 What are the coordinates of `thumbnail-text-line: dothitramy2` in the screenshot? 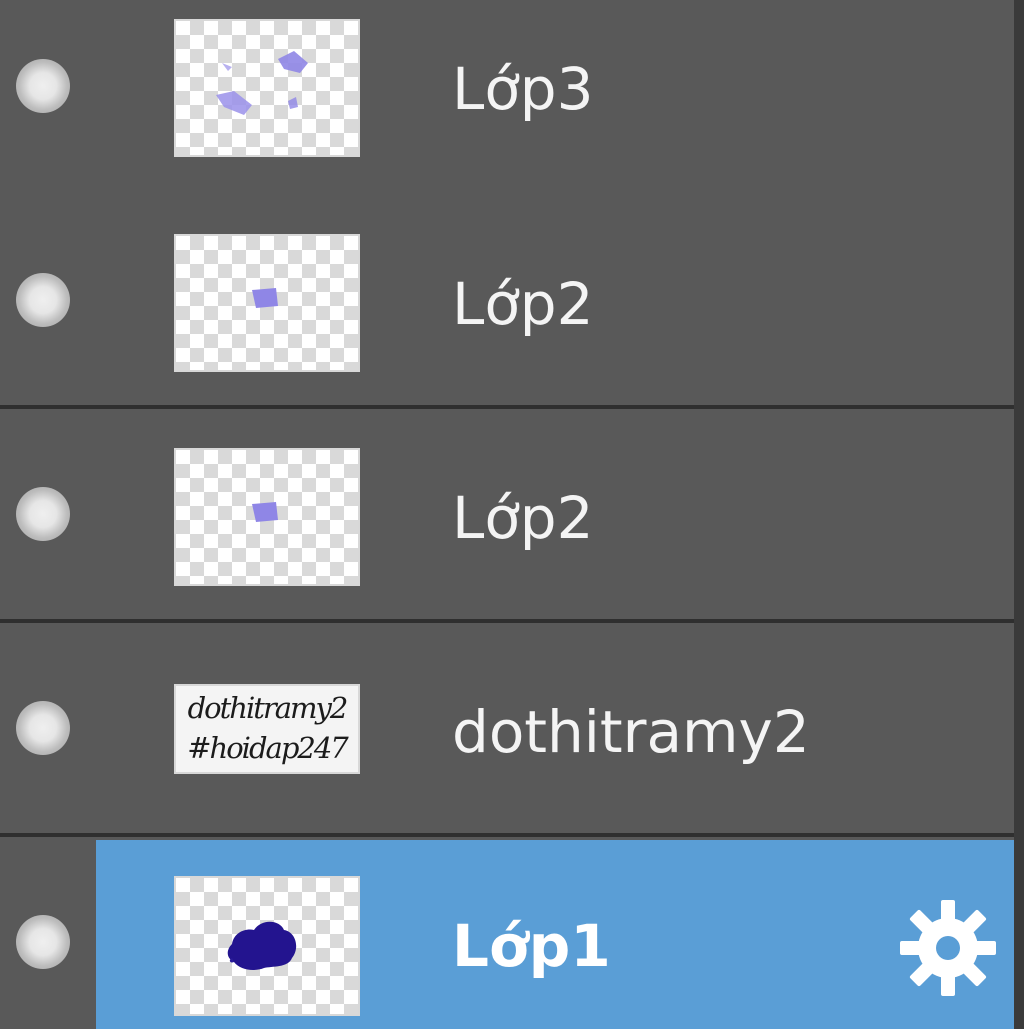 It's located at (268, 708).